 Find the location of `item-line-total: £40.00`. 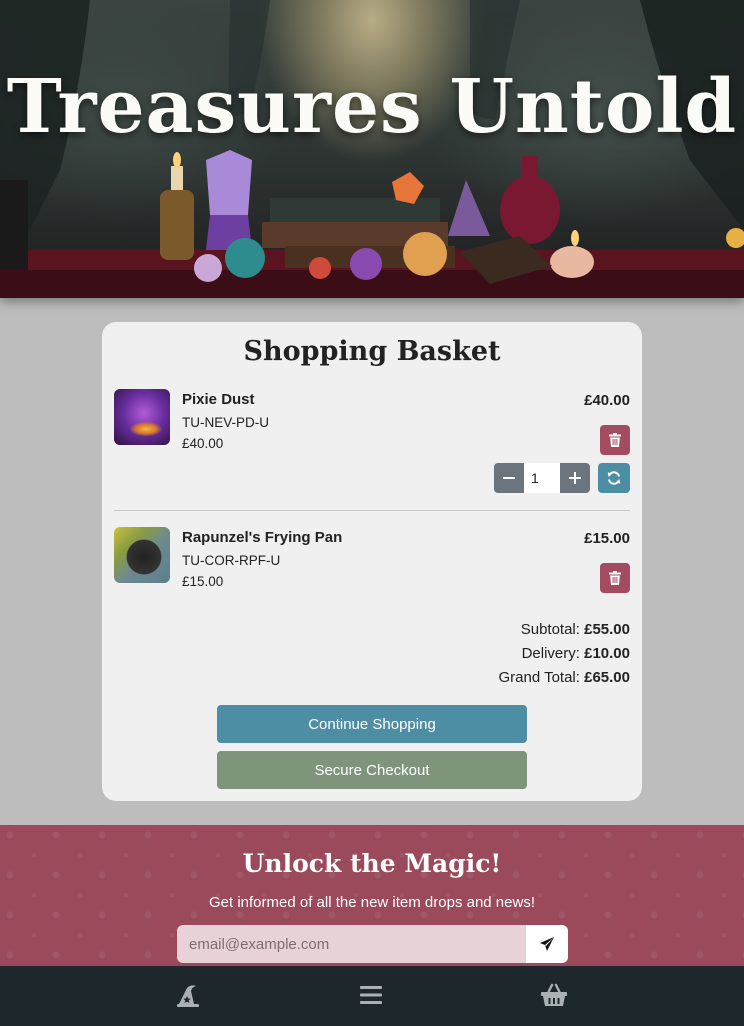

item-line-total: £40.00 is located at coordinates (607, 400).